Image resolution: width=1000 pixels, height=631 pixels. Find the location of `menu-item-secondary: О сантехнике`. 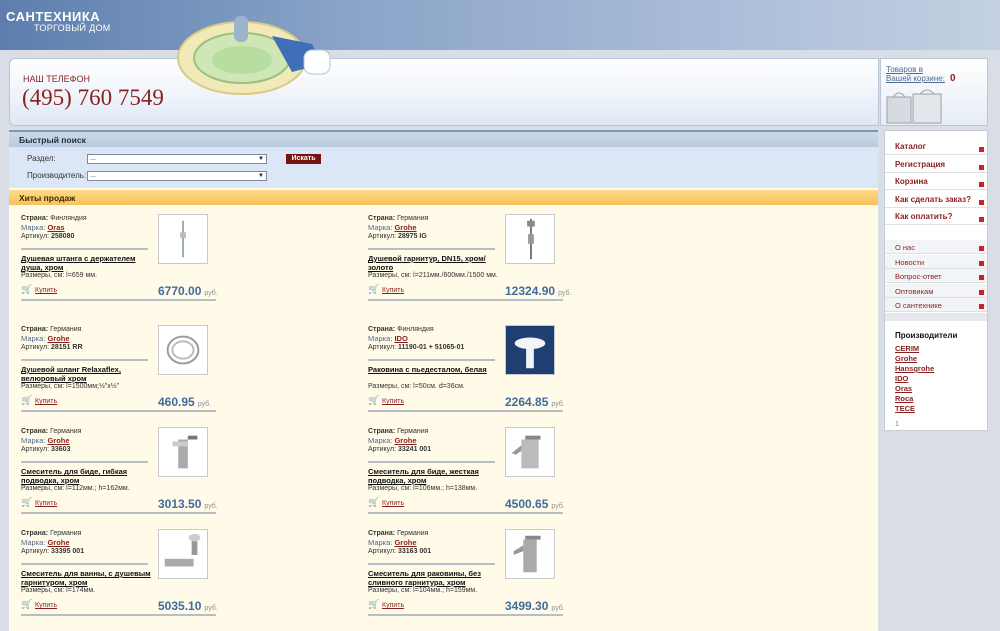

menu-item-secondary: О сантехнике is located at coordinates (936, 305).